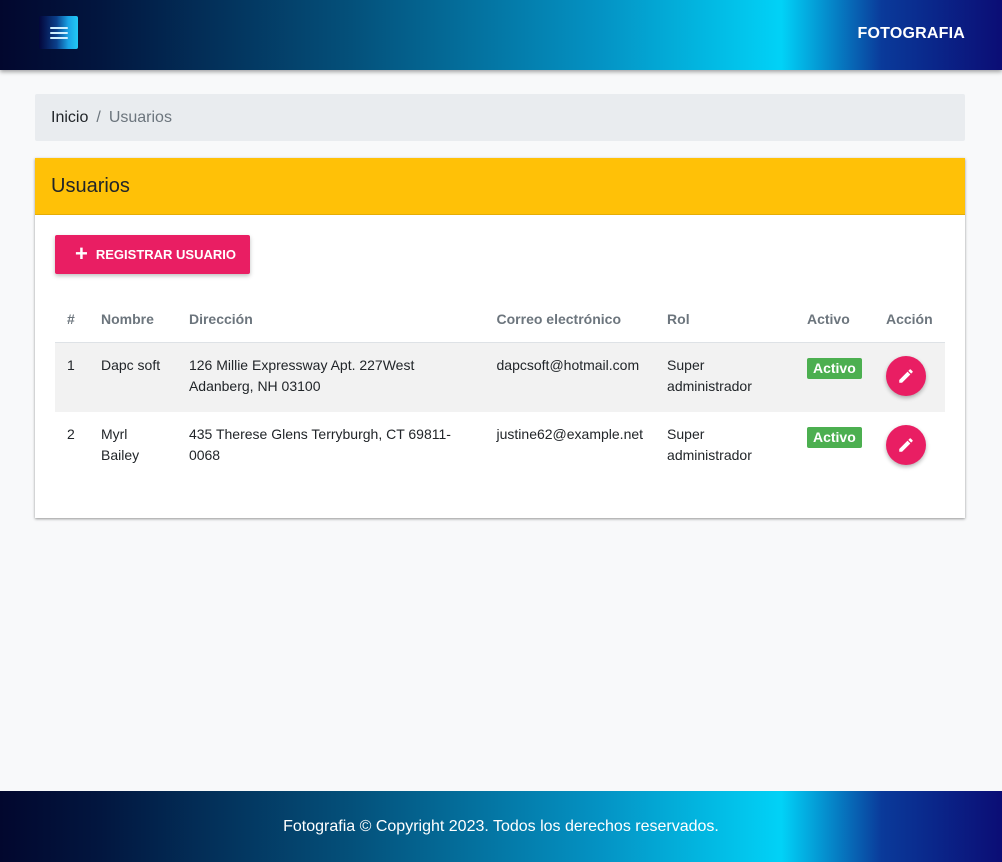  I want to click on register-user-label: REGISTRAR USUARIO, so click(165, 254).